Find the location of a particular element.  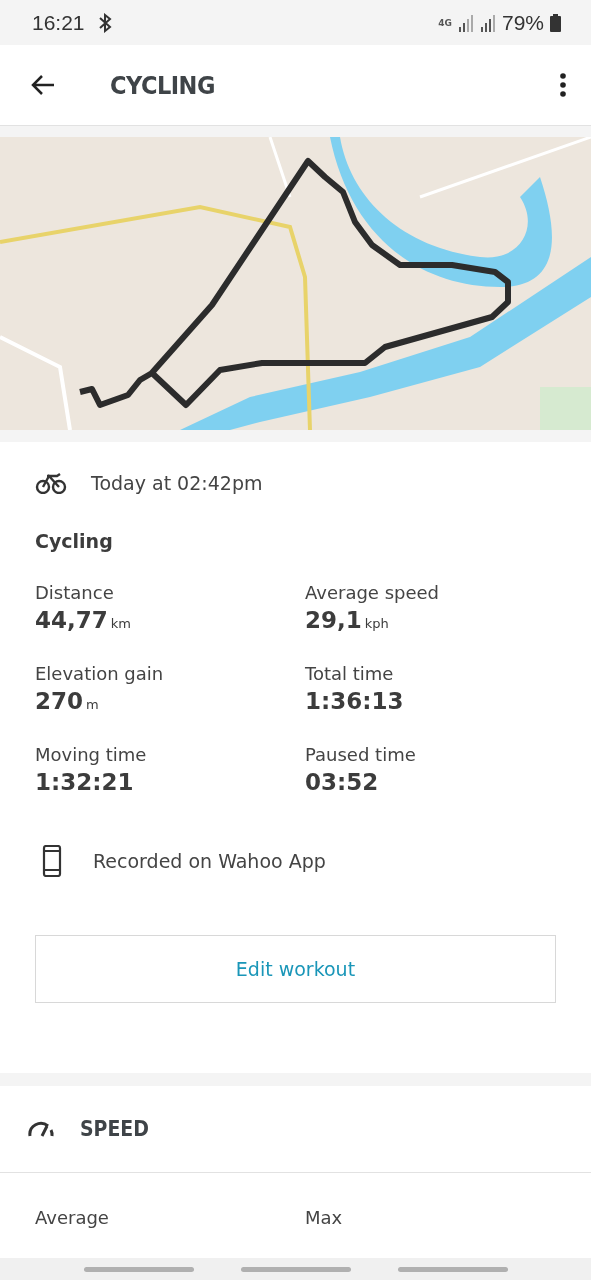

stat-label: Paused time is located at coordinates (361, 754).